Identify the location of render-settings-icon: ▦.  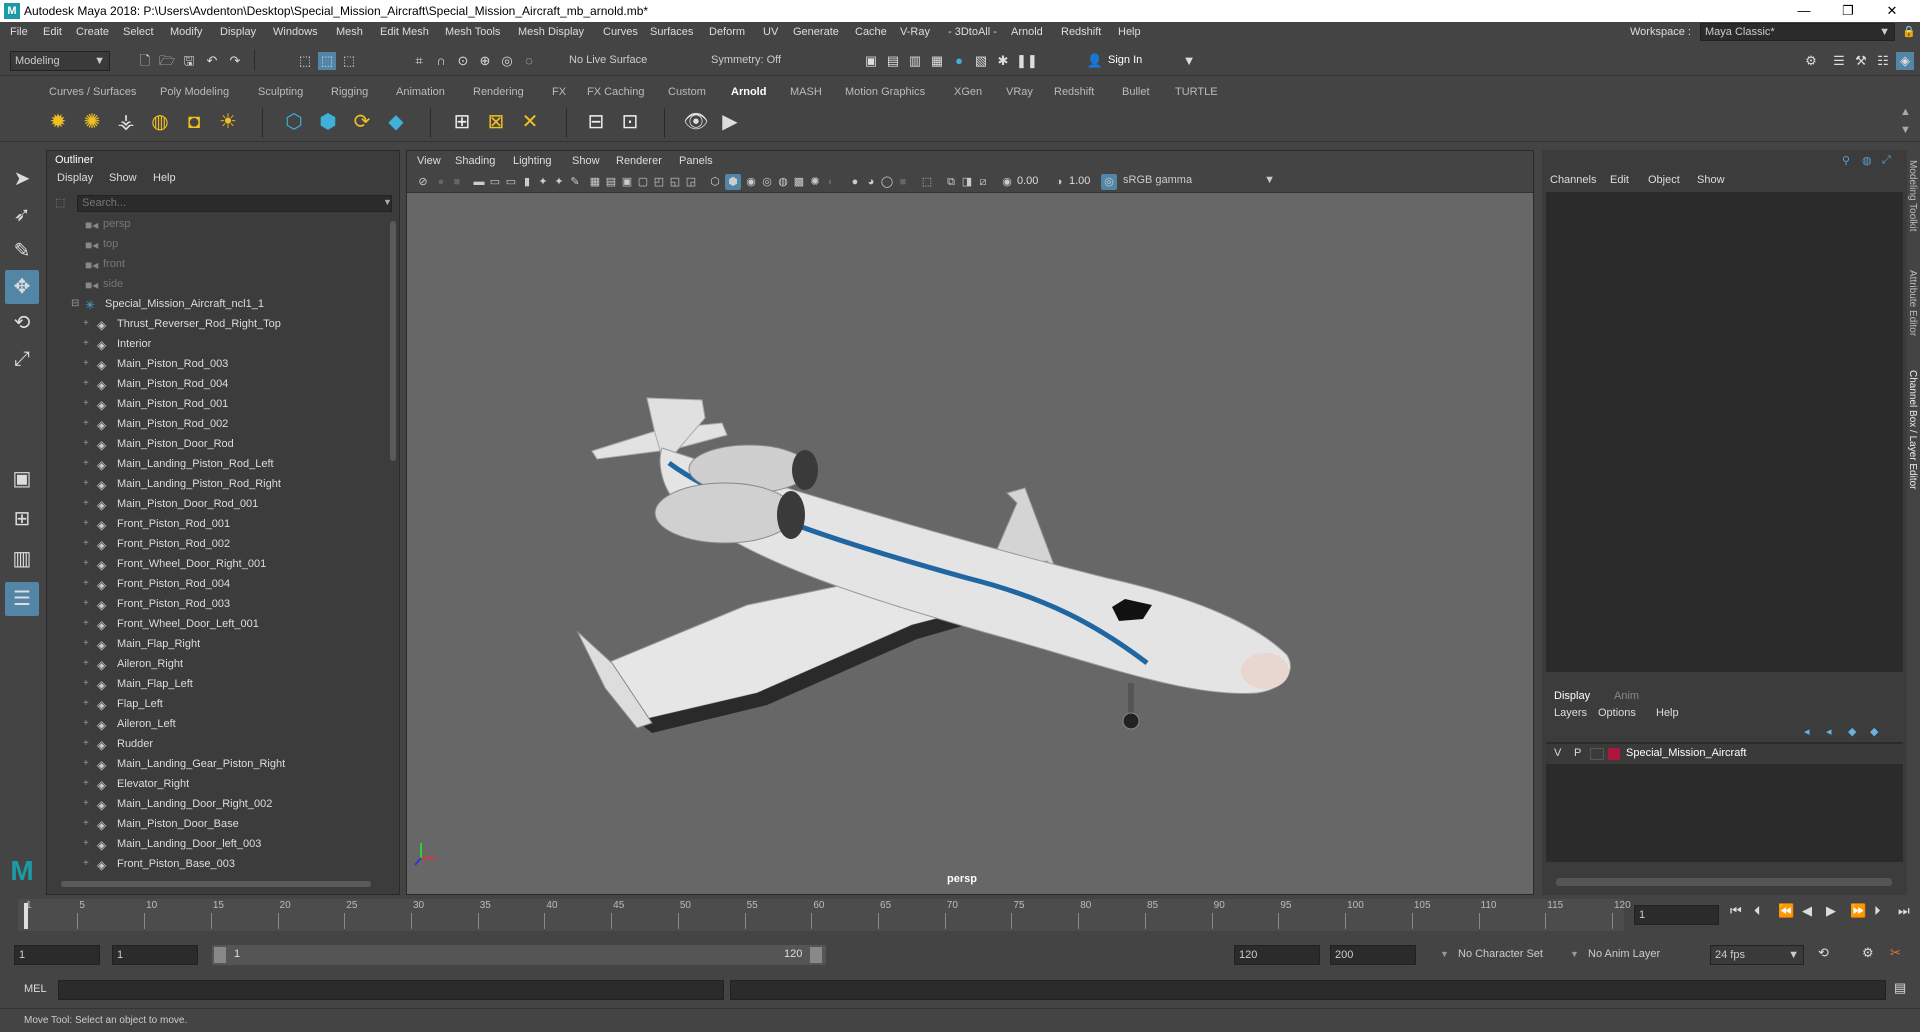
(937, 61).